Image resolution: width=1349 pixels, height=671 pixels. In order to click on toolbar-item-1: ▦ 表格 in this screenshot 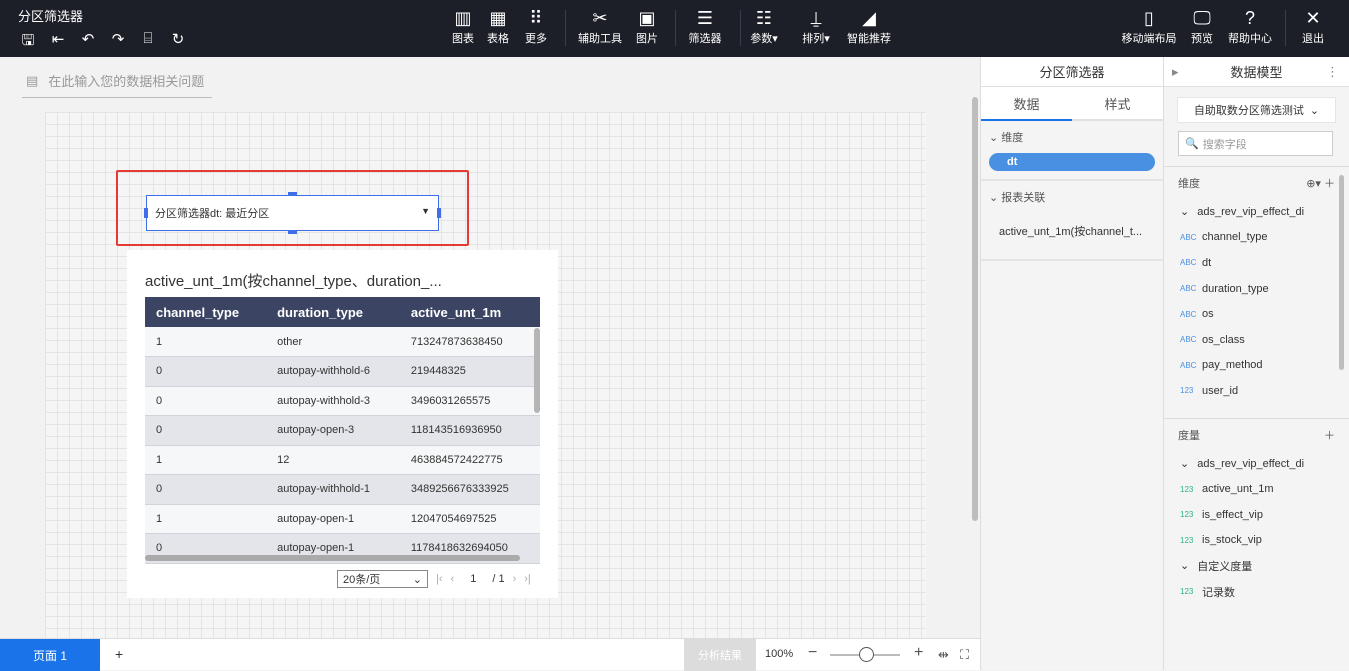, I will do `click(498, 27)`.